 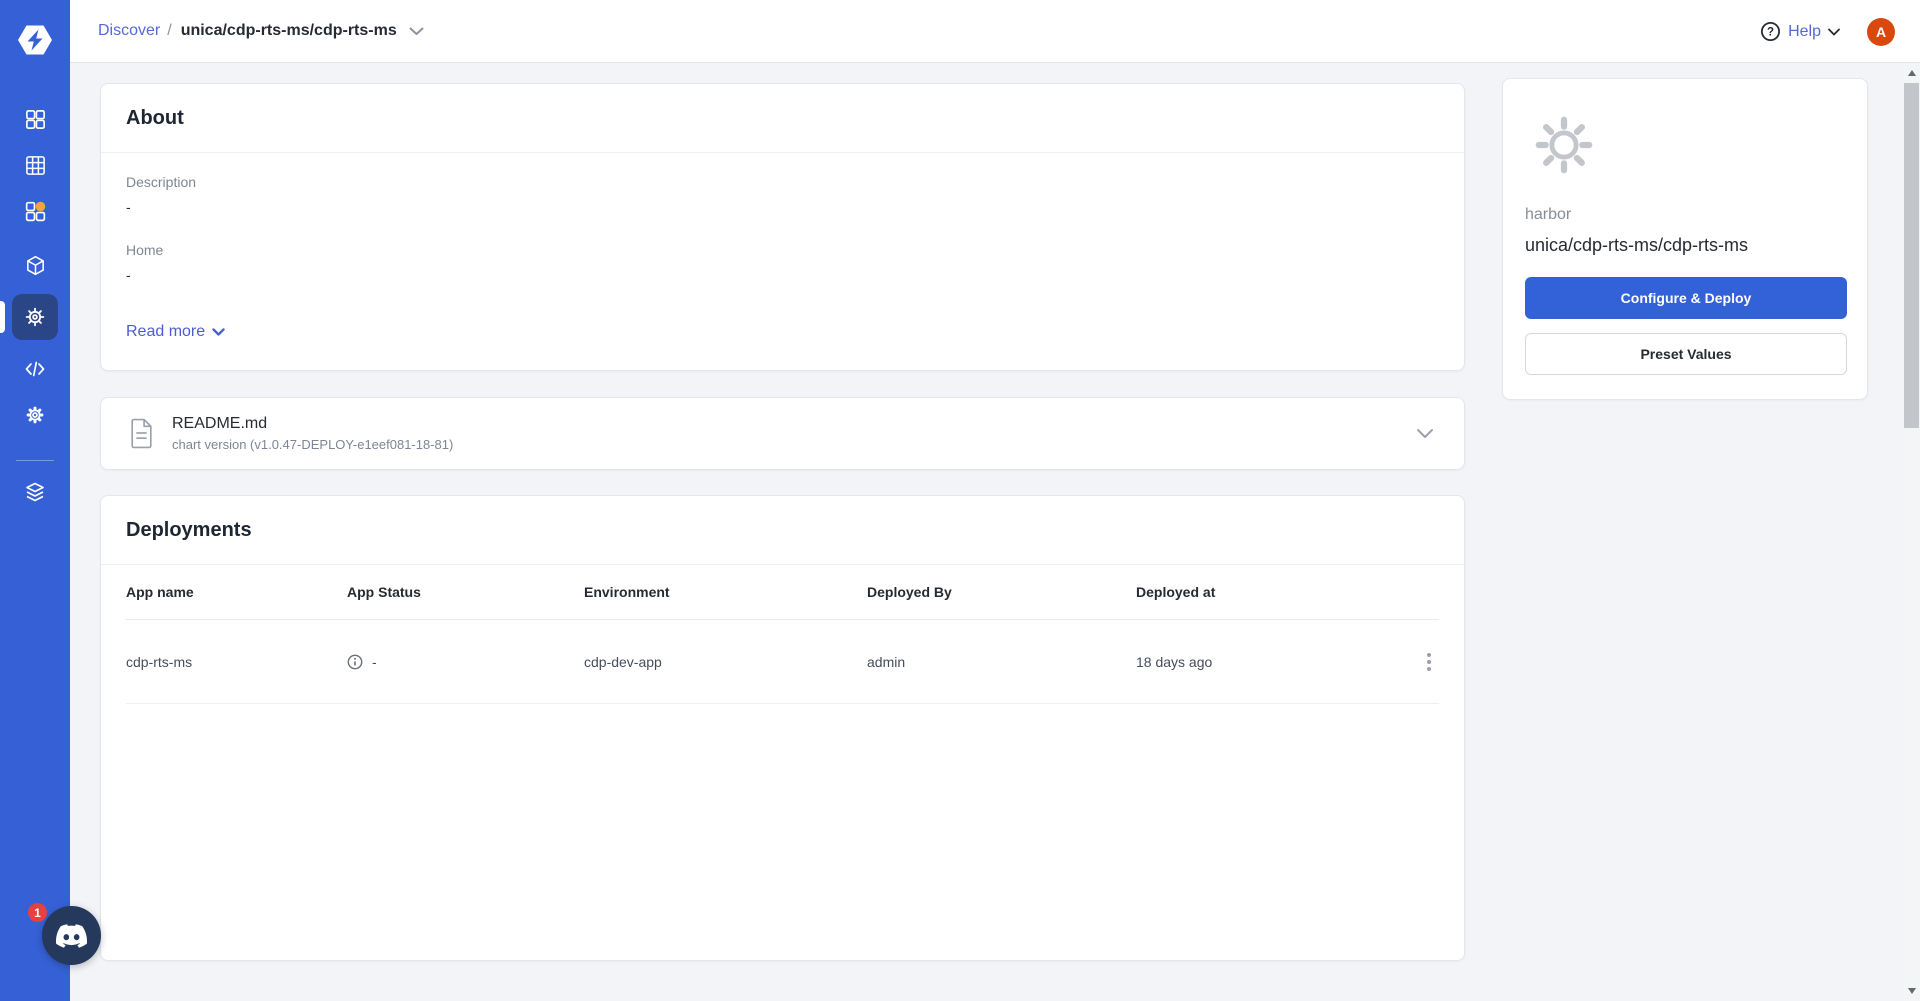 I want to click on app-status-value: -, so click(x=374, y=661).